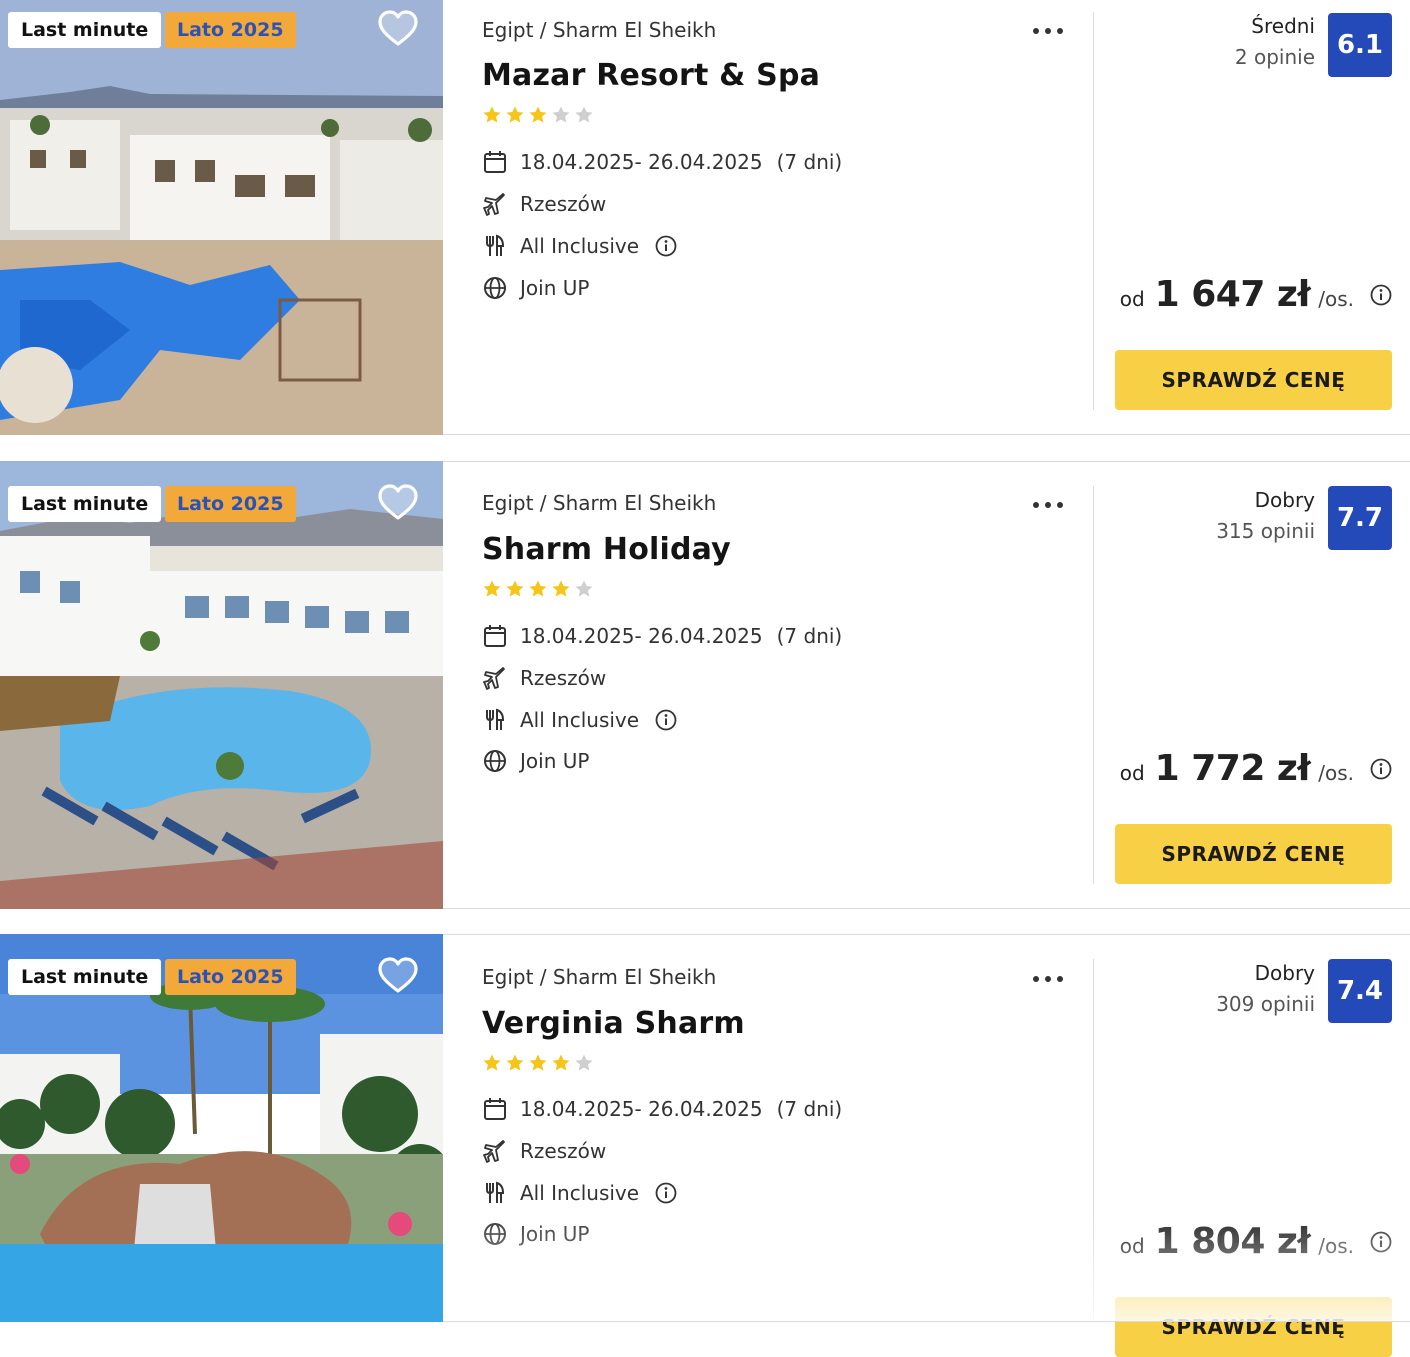 This screenshot has width=1410, height=1357. I want to click on price-row: od 1 772 zł /os., so click(1256, 768).